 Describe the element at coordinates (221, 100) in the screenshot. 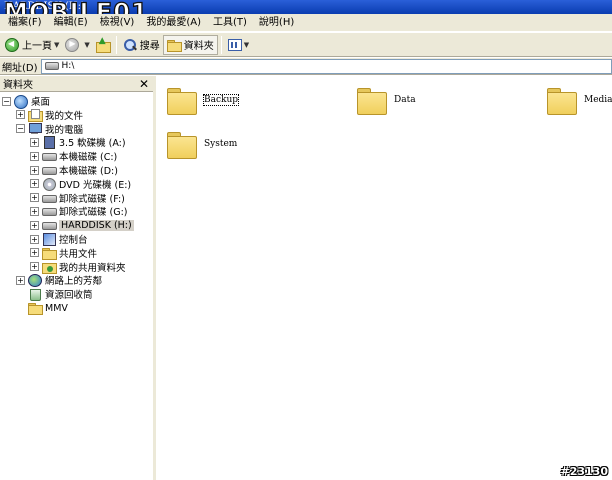

I see `folder-label: Backup` at that location.